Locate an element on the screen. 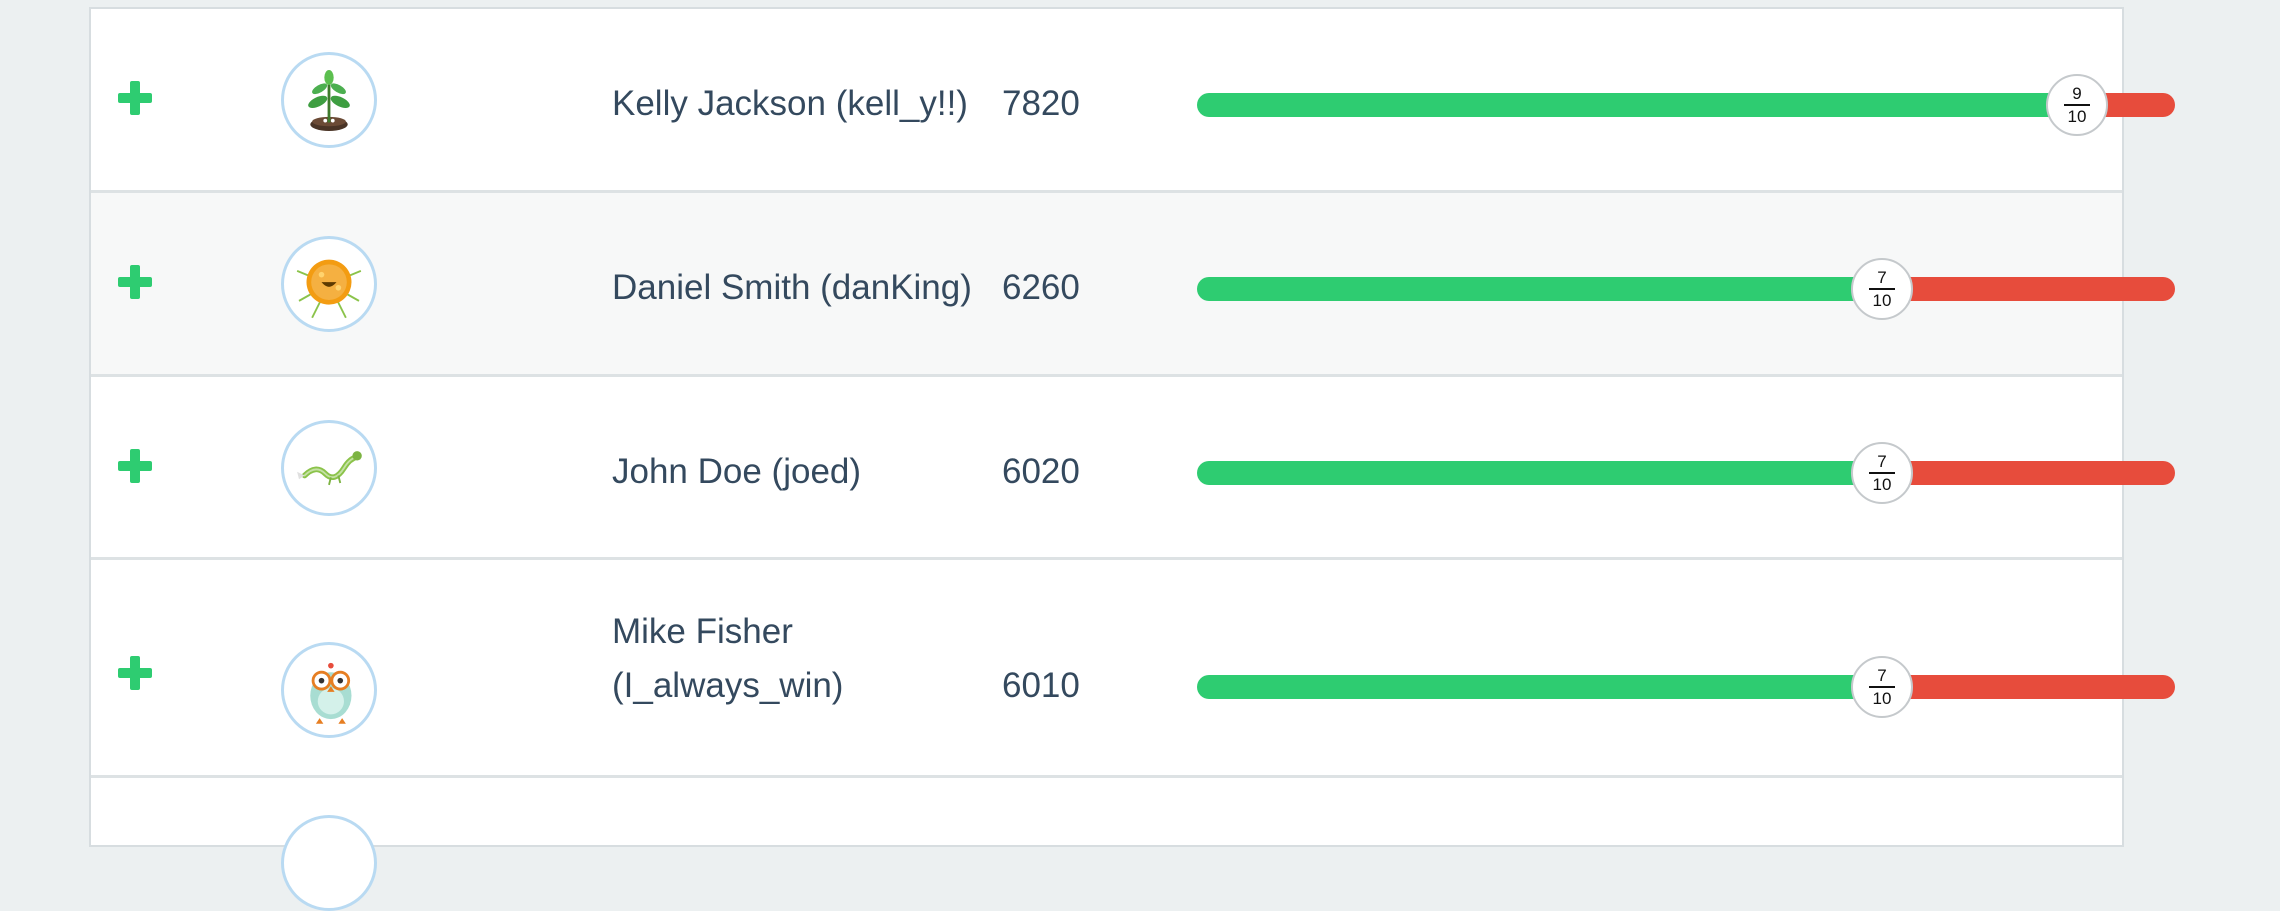 Image resolution: width=2280 pixels, height=911 pixels. progress-knob: 9 10 is located at coordinates (2077, 105).